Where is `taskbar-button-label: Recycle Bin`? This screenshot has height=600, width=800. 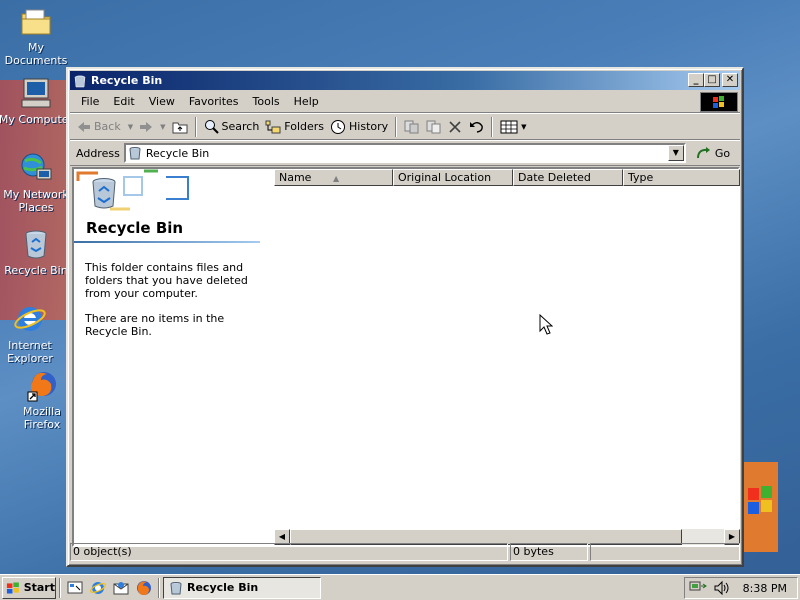 taskbar-button-label: Recycle Bin is located at coordinates (223, 587).